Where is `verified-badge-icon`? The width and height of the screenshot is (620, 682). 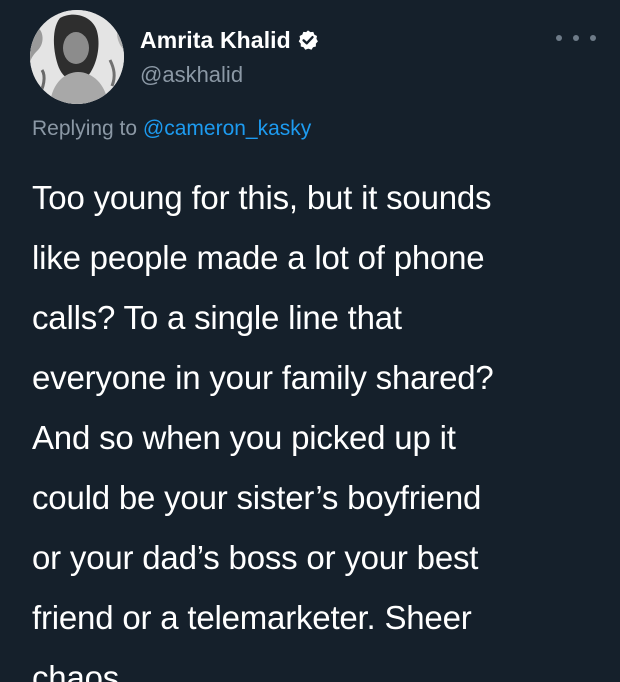
verified-badge-icon is located at coordinates (308, 40).